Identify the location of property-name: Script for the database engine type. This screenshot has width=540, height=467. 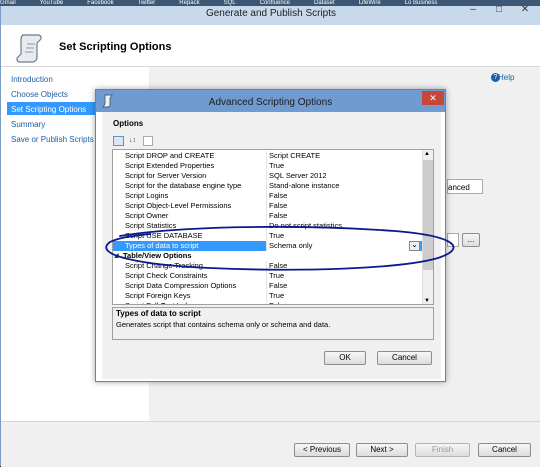
(183, 185).